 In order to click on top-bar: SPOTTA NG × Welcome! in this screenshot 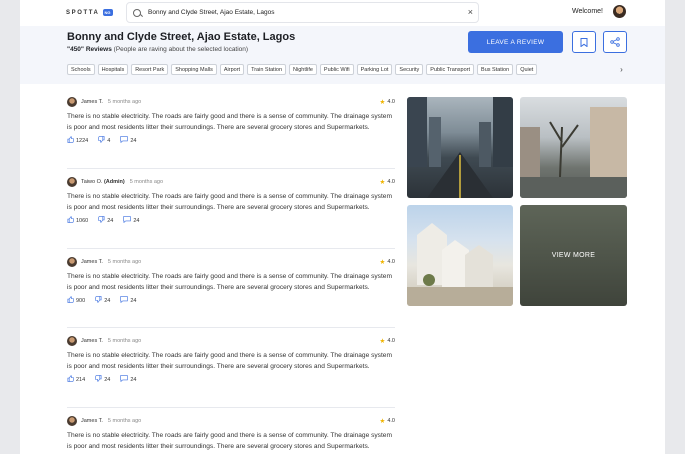, I will do `click(342, 13)`.